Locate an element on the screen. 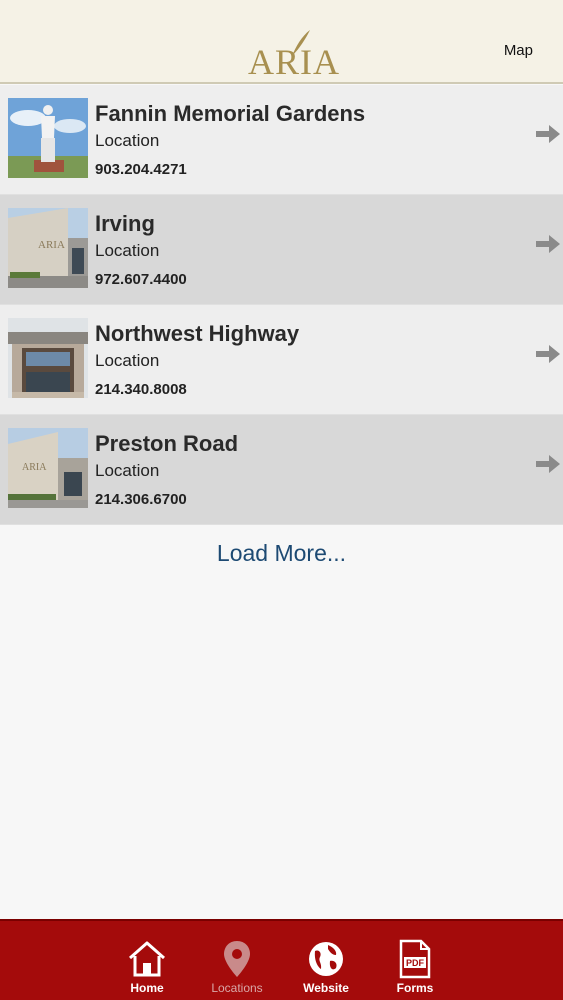  tab-locations: Locations is located at coordinates (237, 960).